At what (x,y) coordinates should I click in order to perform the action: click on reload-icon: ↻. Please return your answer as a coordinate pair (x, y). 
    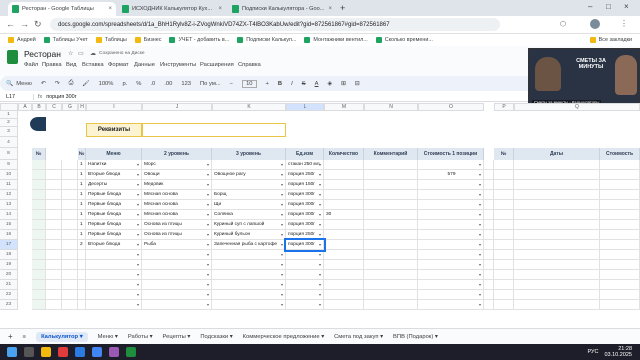
    Looking at the image, I should click on (38, 24).